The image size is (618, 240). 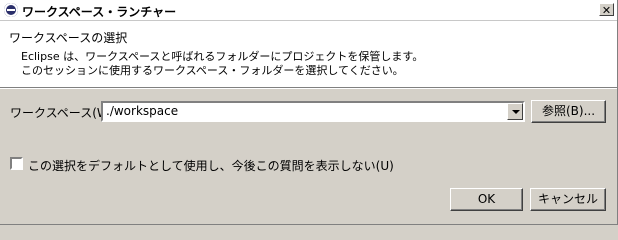 What do you see at coordinates (309, 10) in the screenshot?
I see `title-bar: ワークスペース・ランチャー ✕` at bounding box center [309, 10].